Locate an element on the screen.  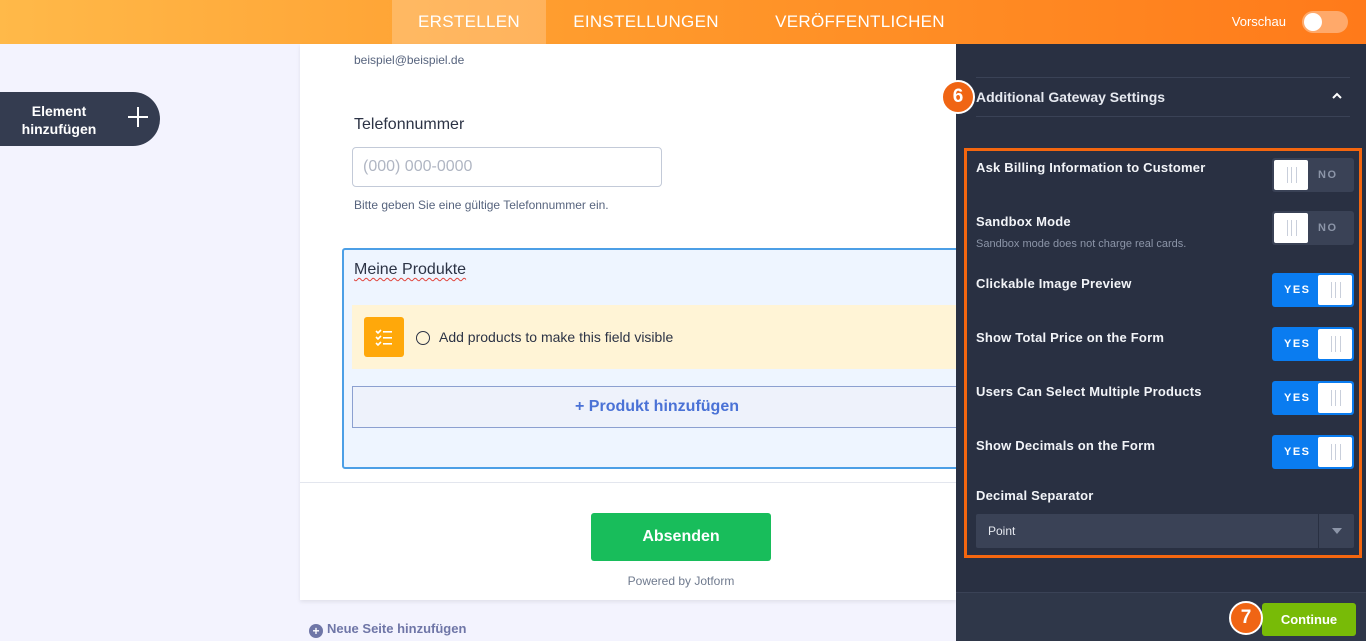
add-new-page-label: Neue Seite hinzufügen is located at coordinates (397, 628).